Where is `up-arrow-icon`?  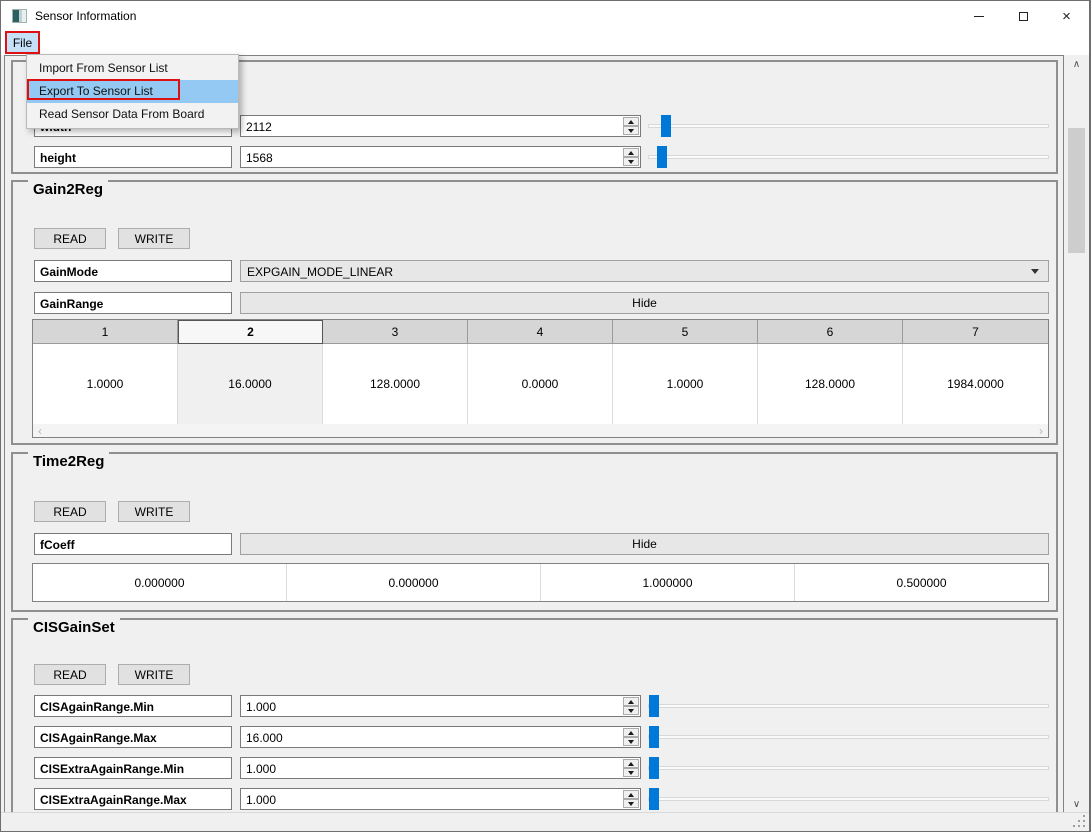 up-arrow-icon is located at coordinates (631, 121).